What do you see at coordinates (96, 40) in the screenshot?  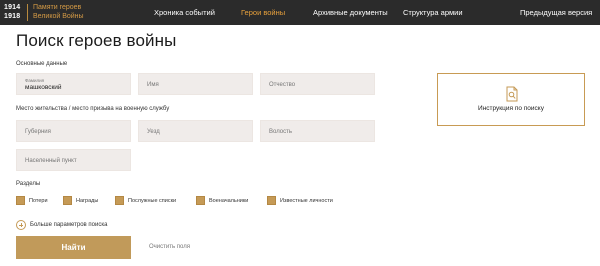 I see `page-title: Поиск героев войны` at bounding box center [96, 40].